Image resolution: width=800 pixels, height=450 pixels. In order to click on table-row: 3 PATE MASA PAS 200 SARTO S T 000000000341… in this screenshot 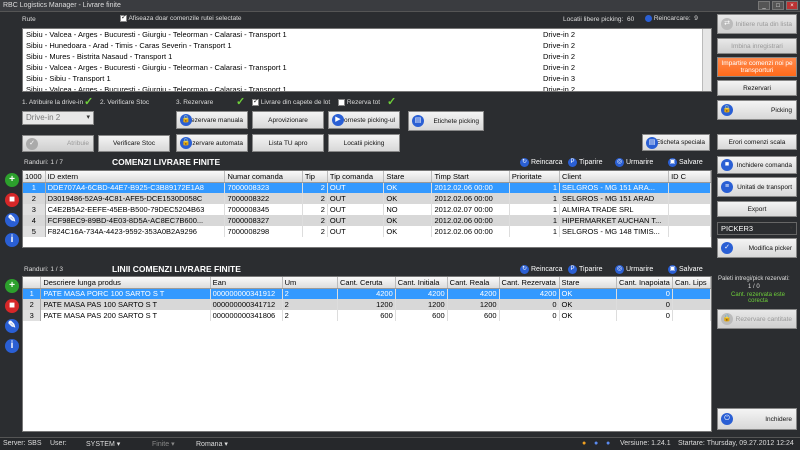, I will do `click(367, 315)`.